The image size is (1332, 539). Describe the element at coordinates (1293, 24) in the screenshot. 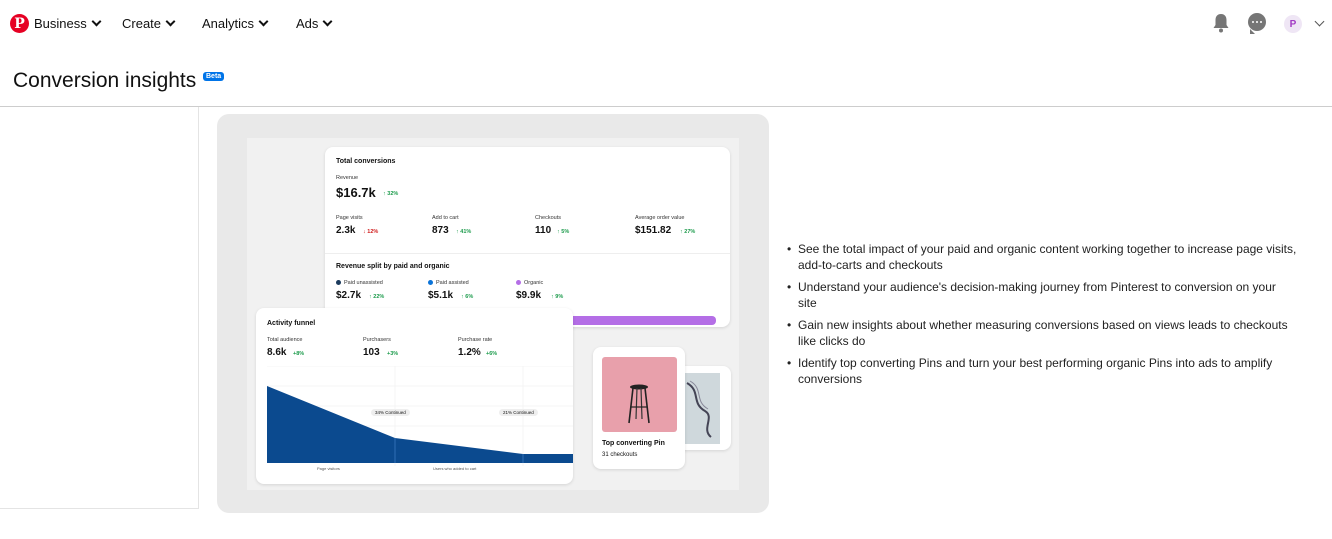

I see `avatar: P` at that location.